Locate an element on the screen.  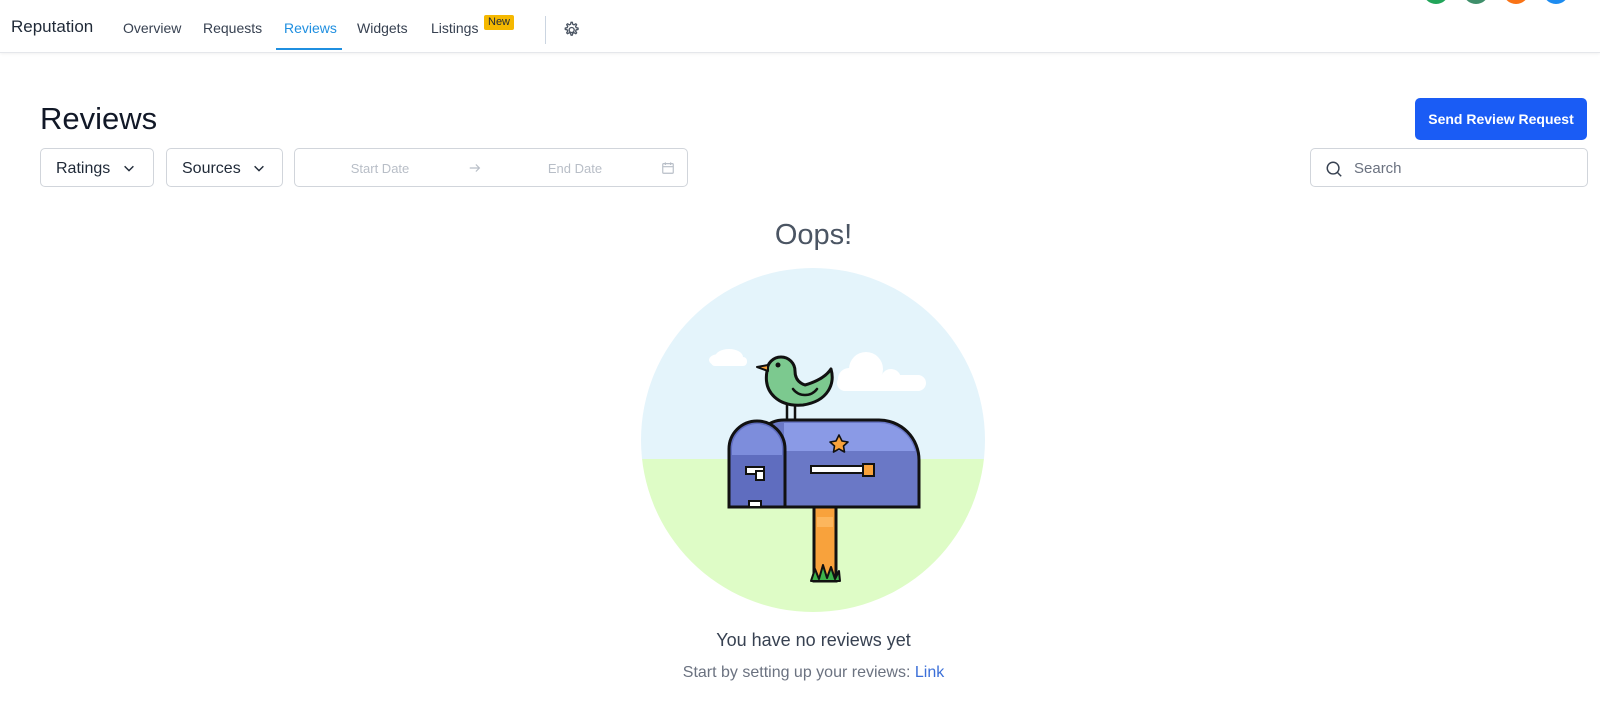
active-tab-indicator is located at coordinates (309, 49).